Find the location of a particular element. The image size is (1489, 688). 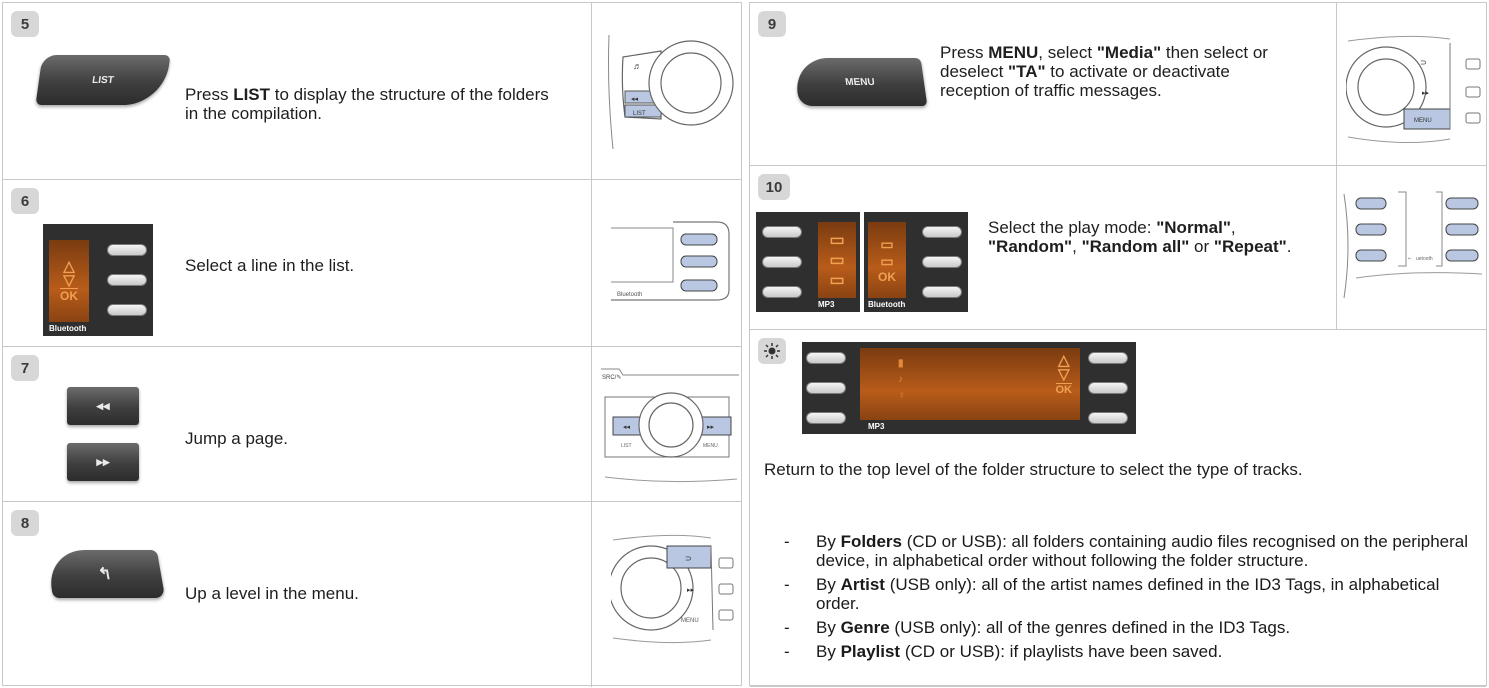

list-key-icon: LIST is located at coordinates (103, 80).